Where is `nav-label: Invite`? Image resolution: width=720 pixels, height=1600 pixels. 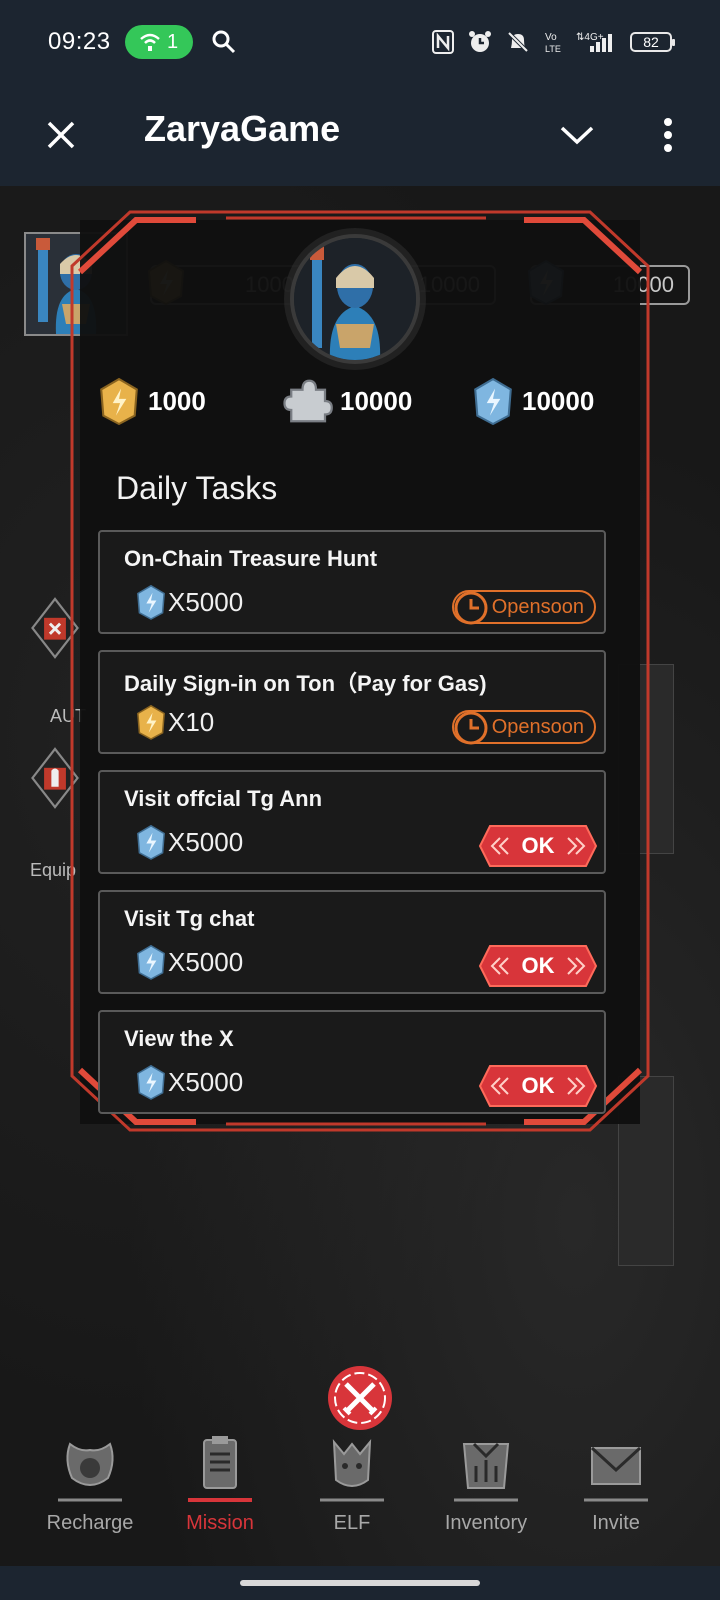 nav-label: Invite is located at coordinates (616, 1523).